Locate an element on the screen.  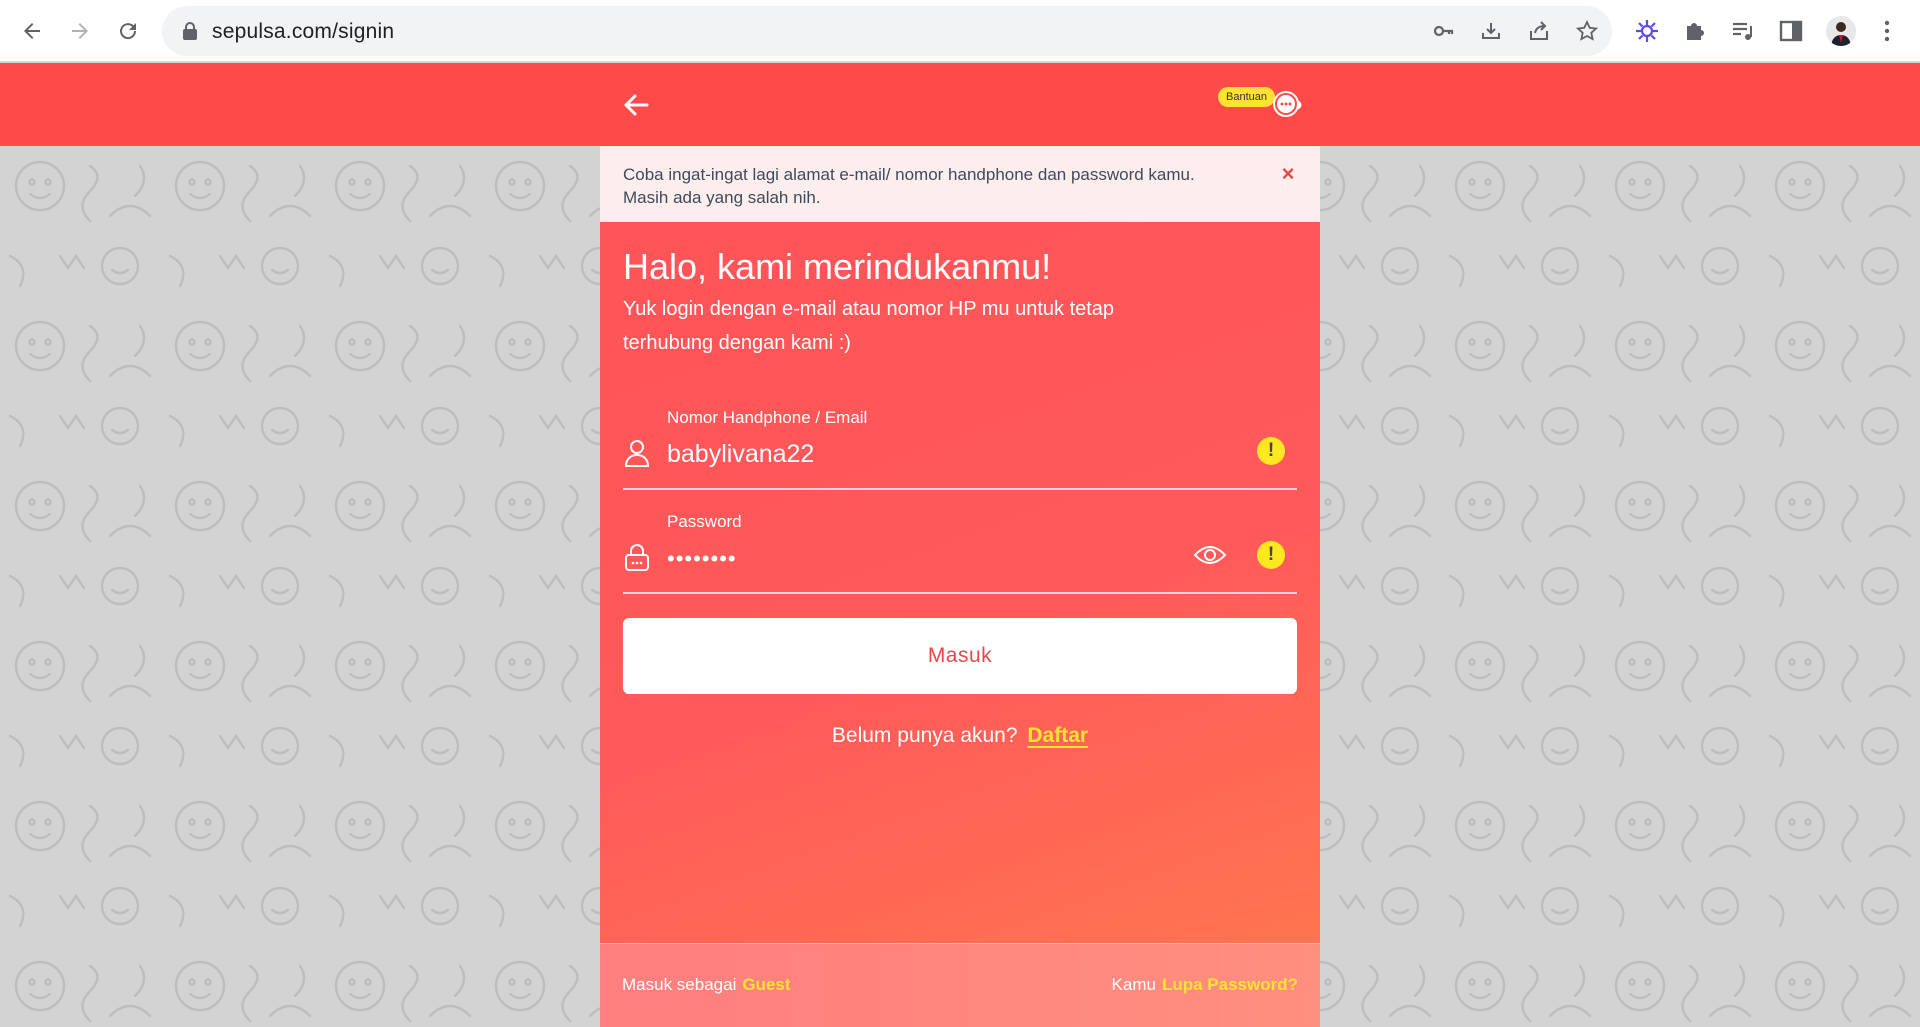
back-icon is located at coordinates (32, 31).